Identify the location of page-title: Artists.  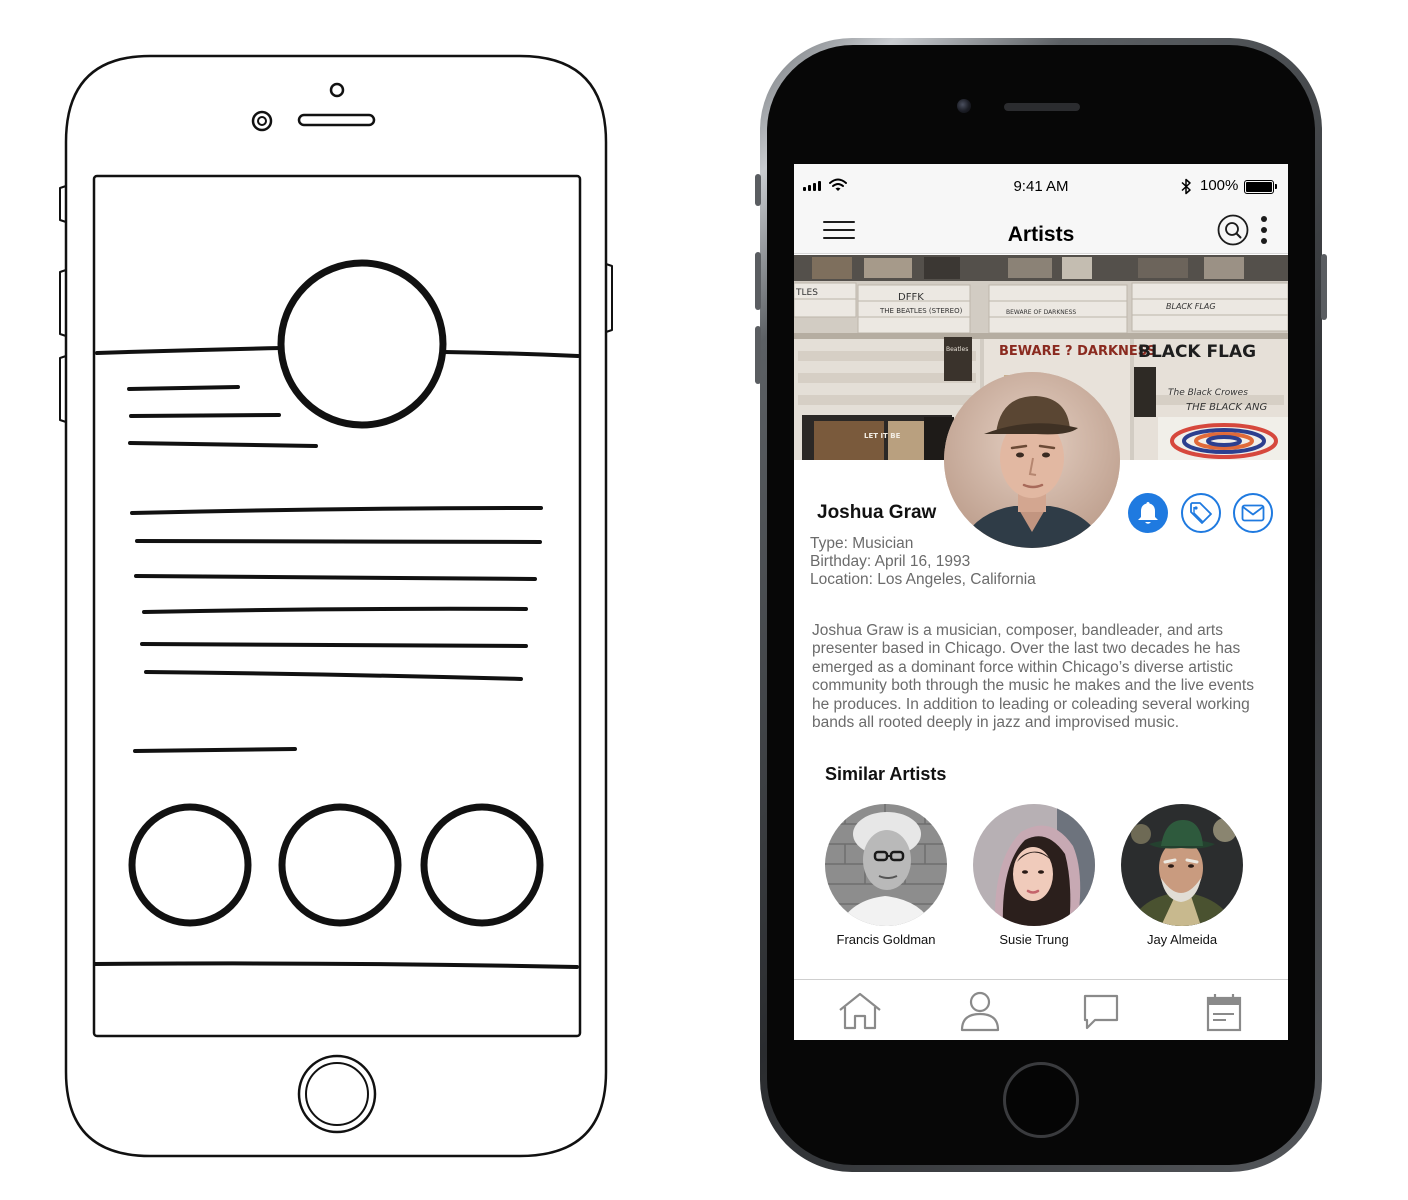
(1041, 234).